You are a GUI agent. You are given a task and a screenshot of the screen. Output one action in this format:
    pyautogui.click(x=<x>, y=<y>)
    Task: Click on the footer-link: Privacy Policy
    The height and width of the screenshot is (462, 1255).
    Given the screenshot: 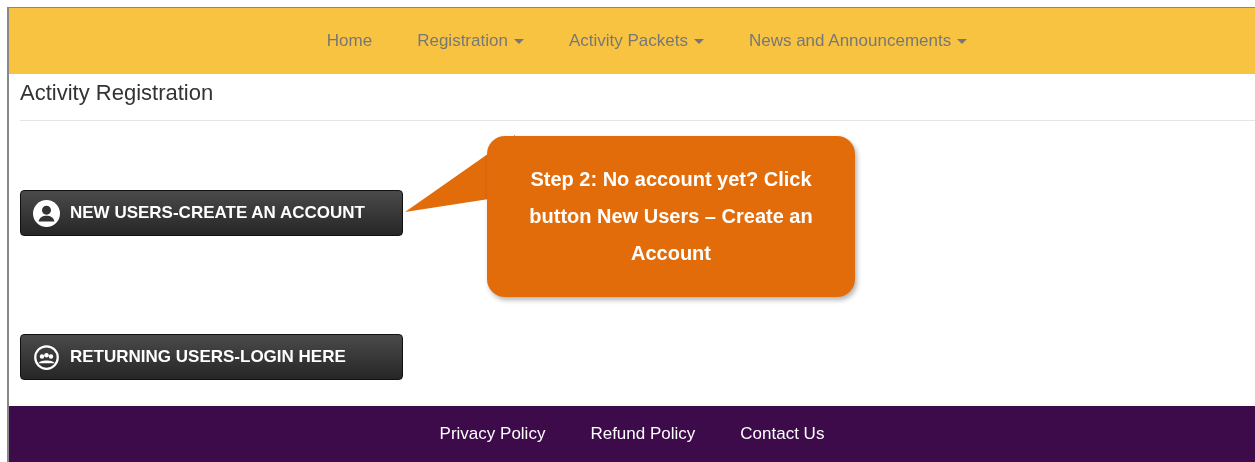 What is the action you would take?
    pyautogui.click(x=492, y=434)
    